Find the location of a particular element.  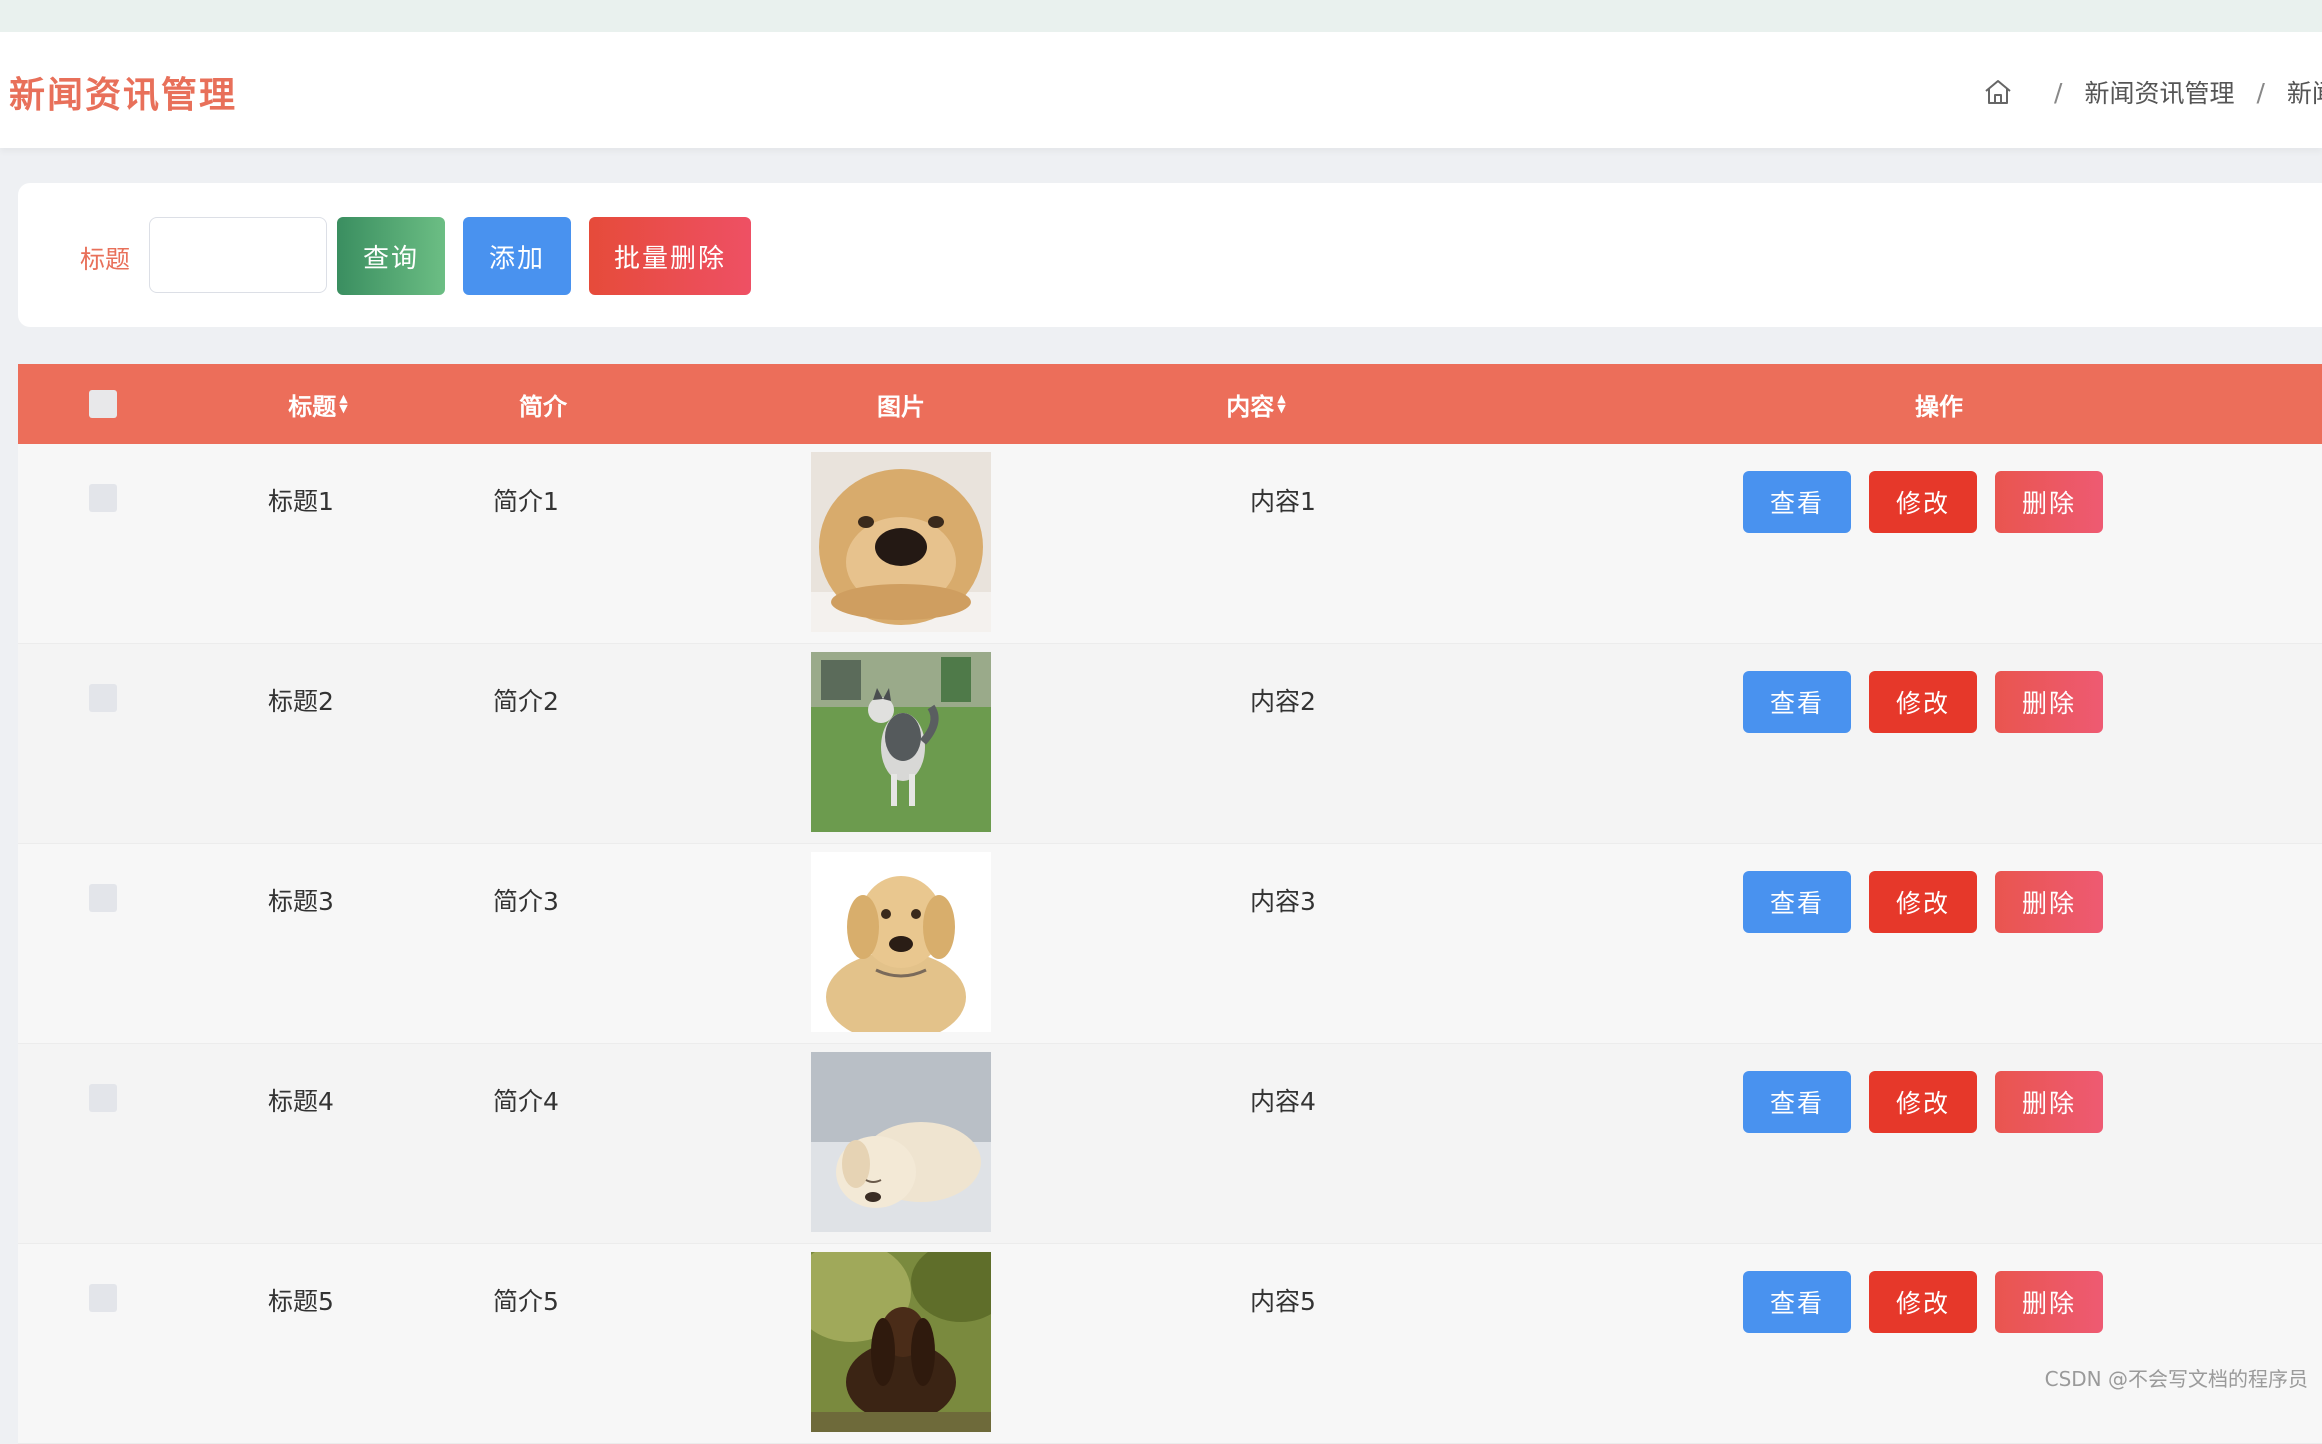

column-summary-label: 简介 is located at coordinates (543, 406).